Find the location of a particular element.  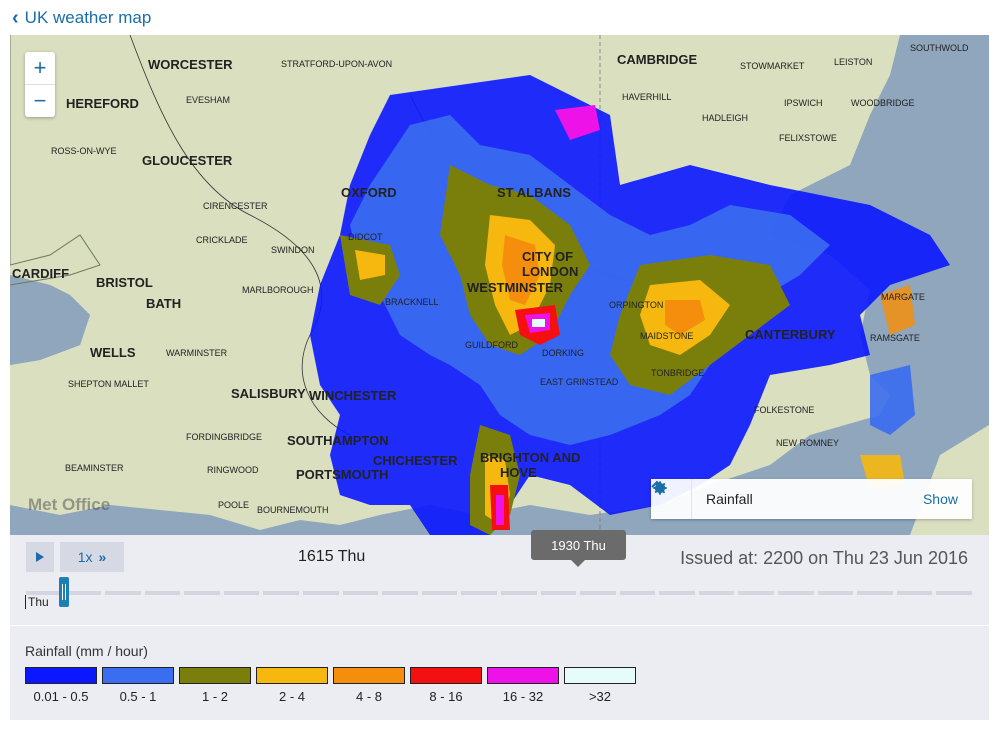

place-label: WARMINSTER is located at coordinates (197, 353).